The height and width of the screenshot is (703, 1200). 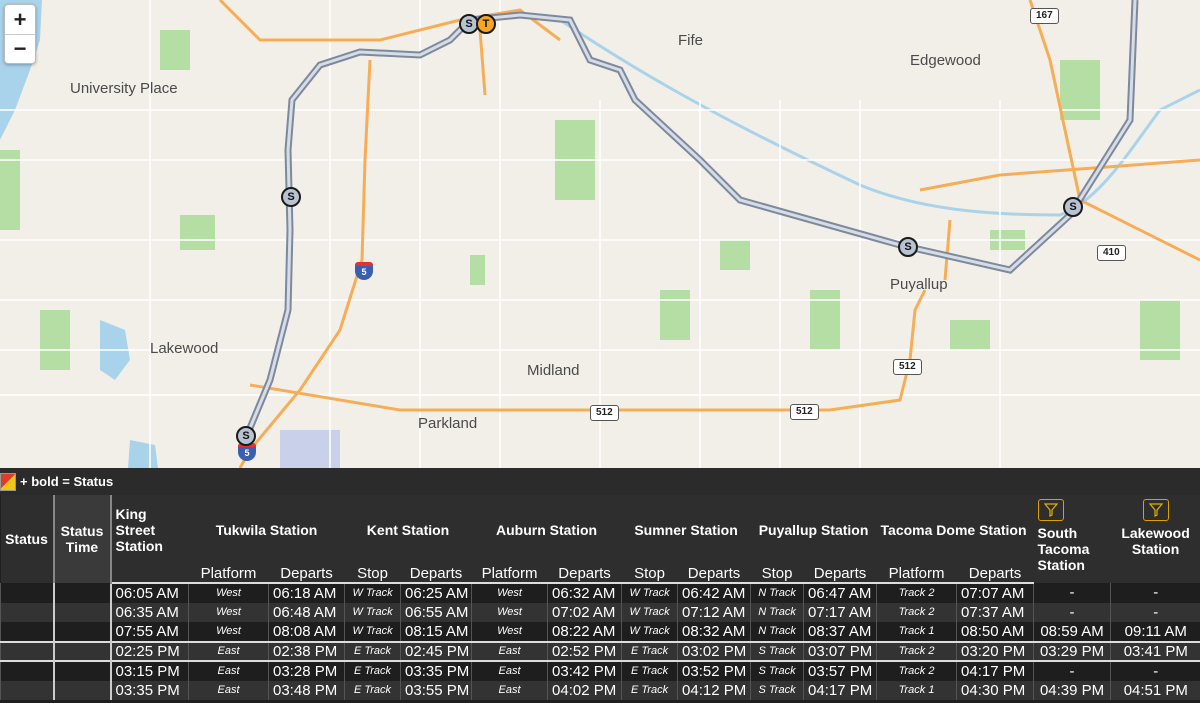 I want to click on route-shield: 167, so click(x=1044, y=16).